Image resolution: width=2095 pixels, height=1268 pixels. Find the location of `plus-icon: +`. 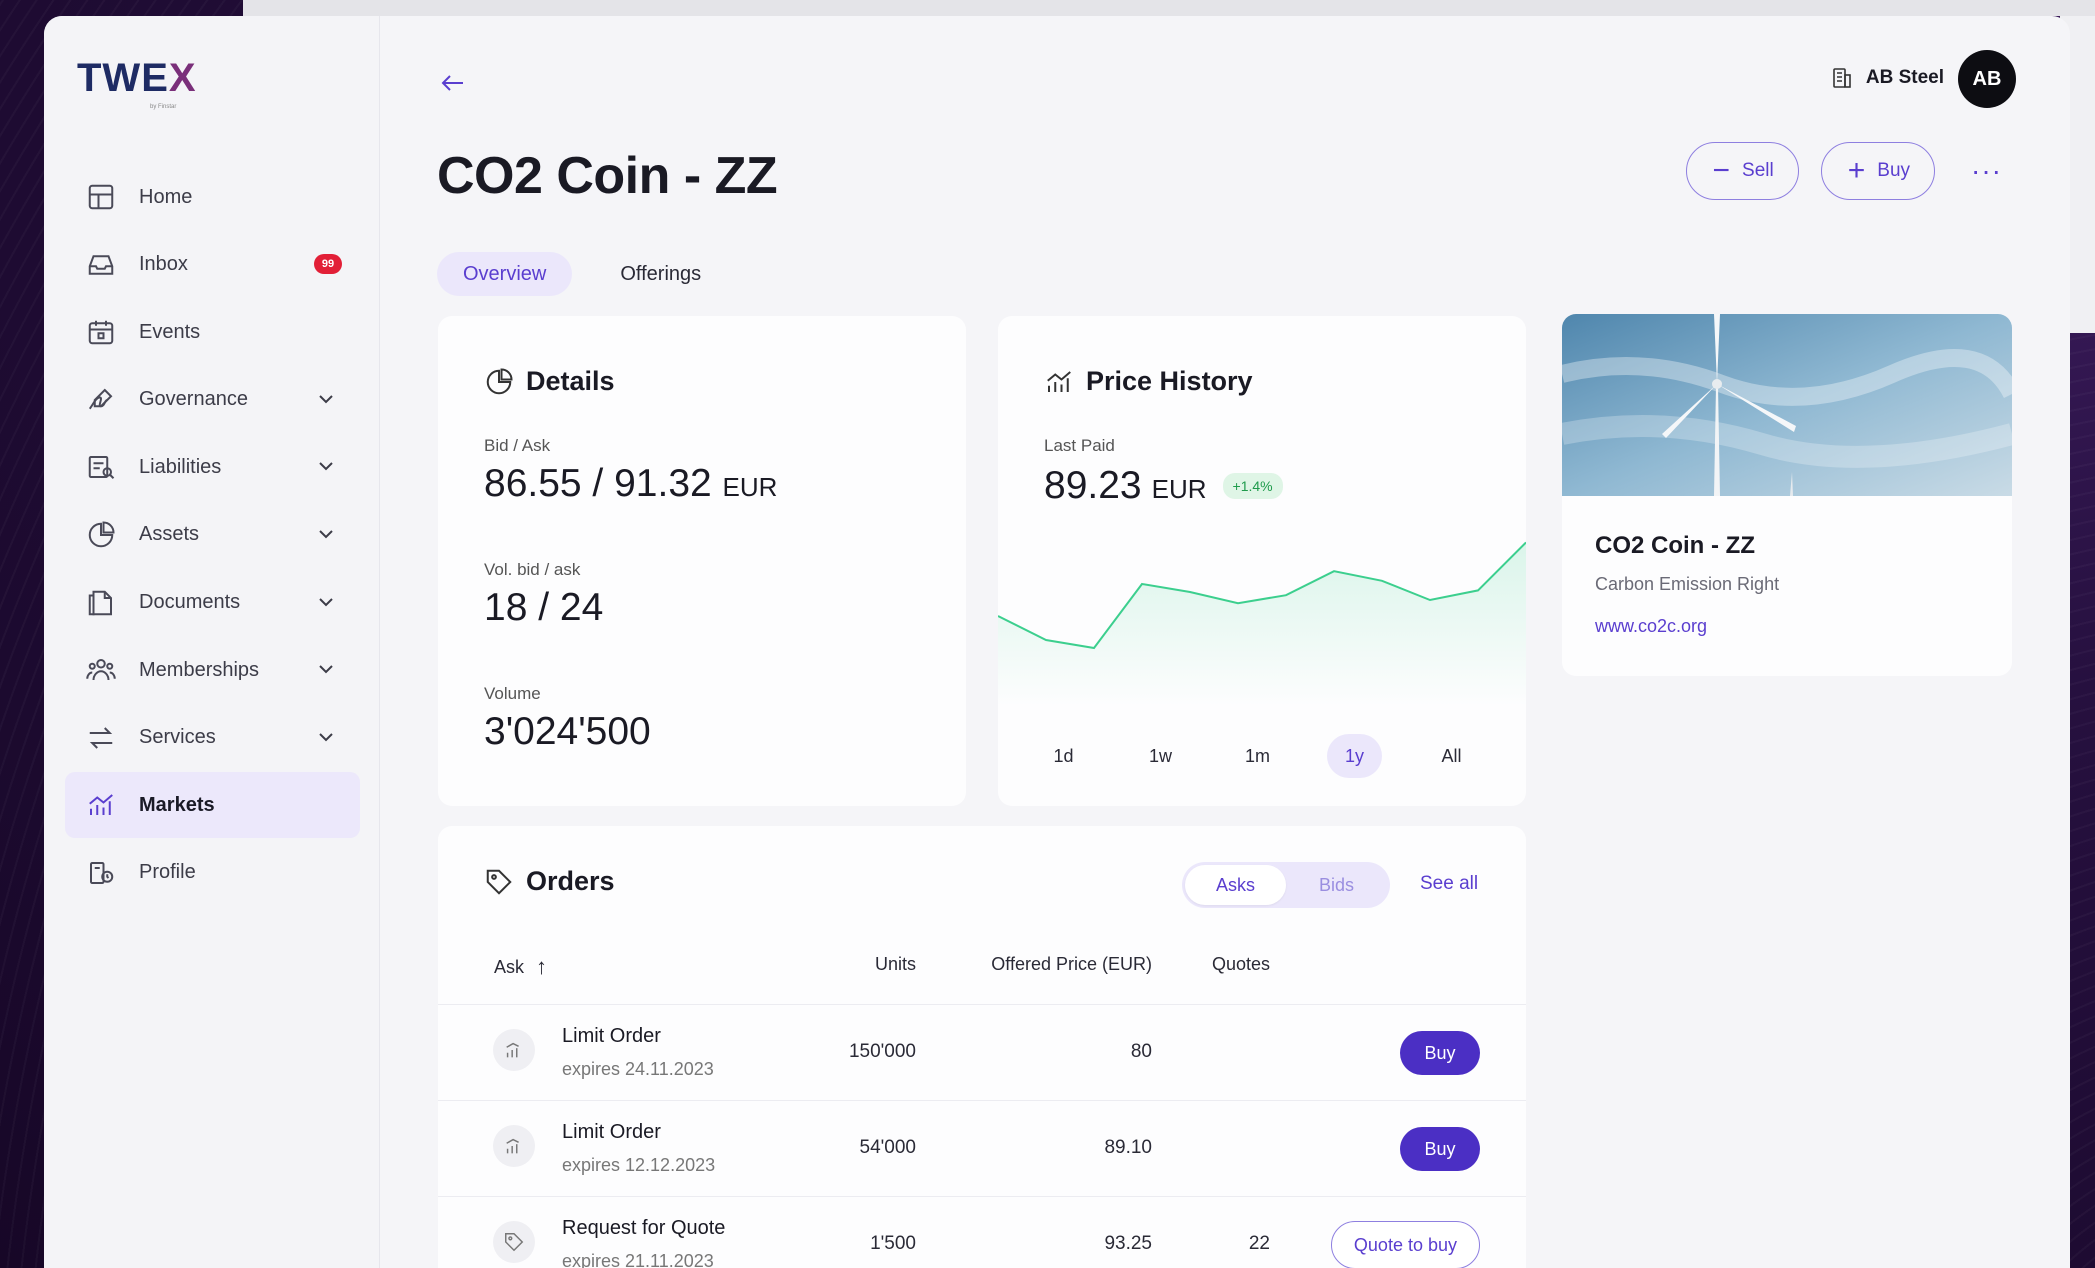

plus-icon: + is located at coordinates (1856, 170).